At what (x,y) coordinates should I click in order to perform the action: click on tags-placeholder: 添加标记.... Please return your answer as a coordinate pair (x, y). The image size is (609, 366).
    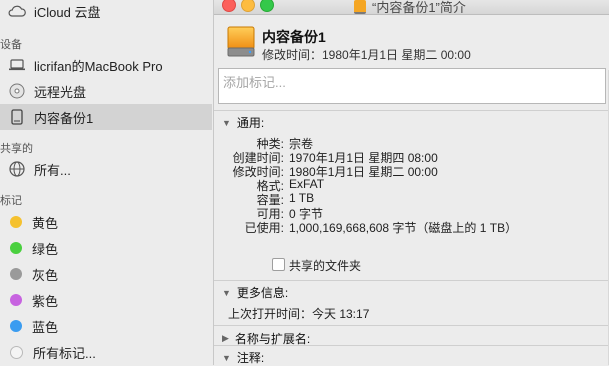
    Looking at the image, I should click on (254, 82).